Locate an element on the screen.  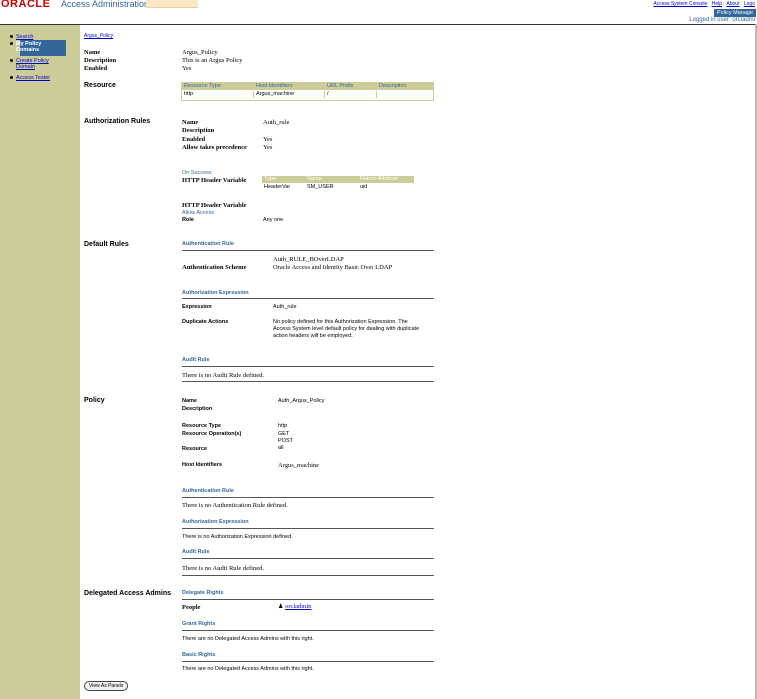
user-icon: ♟ is located at coordinates (281, 607).